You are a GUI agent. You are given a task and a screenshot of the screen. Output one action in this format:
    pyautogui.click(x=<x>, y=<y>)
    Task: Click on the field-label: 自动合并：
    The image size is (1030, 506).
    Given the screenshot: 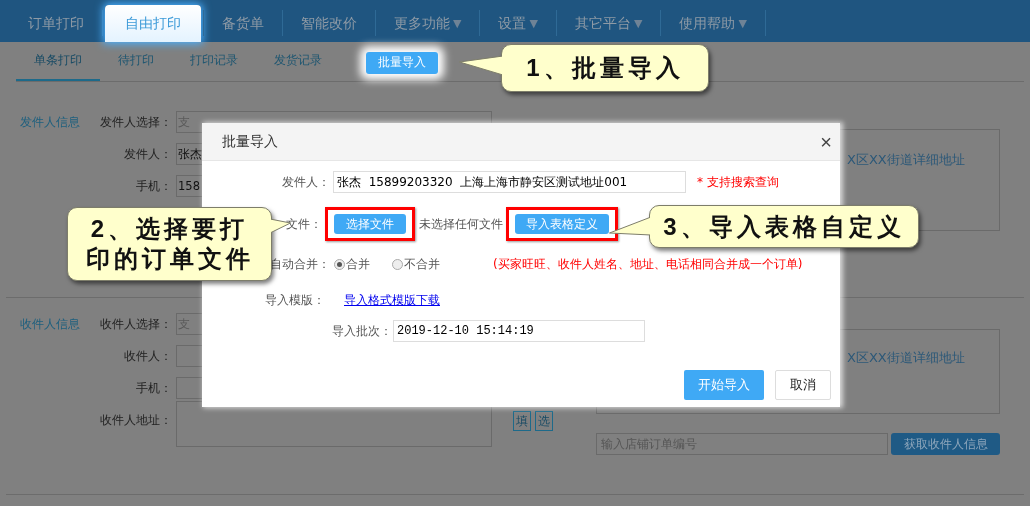 What is the action you would take?
    pyautogui.click(x=300, y=264)
    